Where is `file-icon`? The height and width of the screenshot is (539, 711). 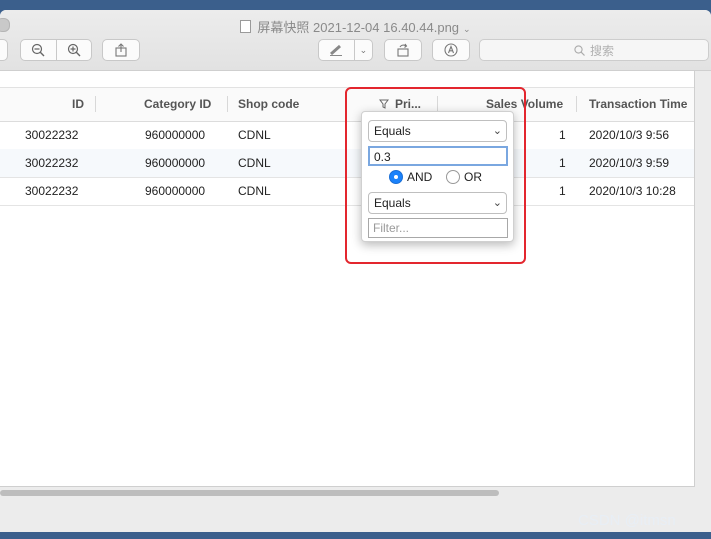 file-icon is located at coordinates (246, 26).